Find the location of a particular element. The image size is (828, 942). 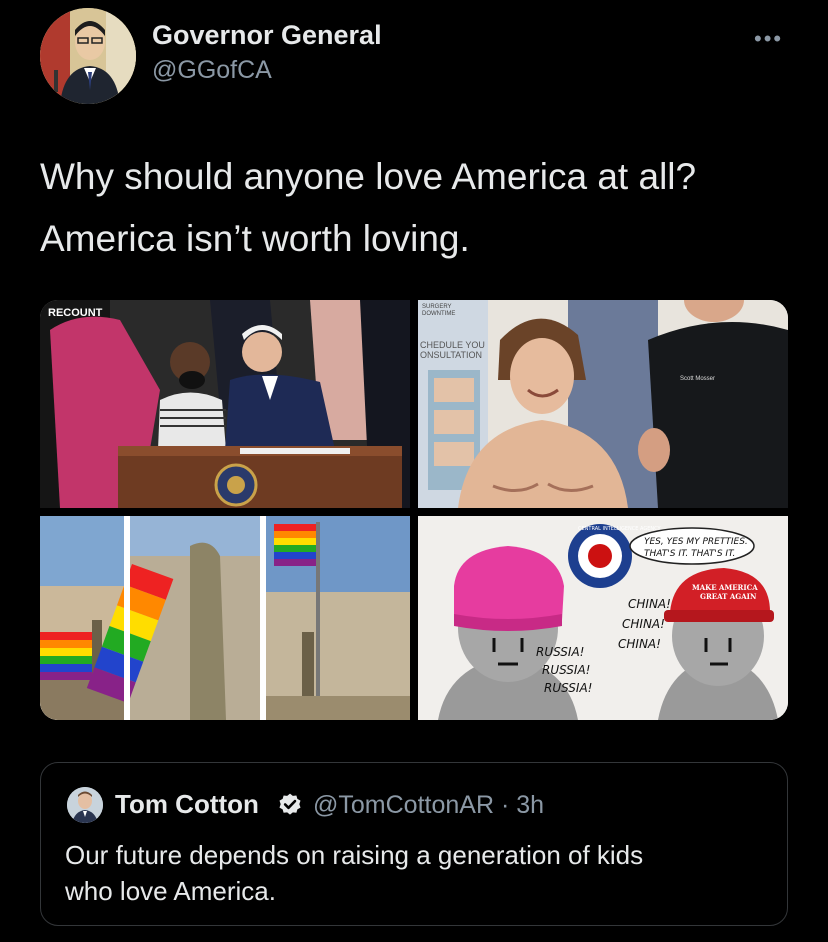

media-photo-signing: RECOUNT is located at coordinates (225, 404).